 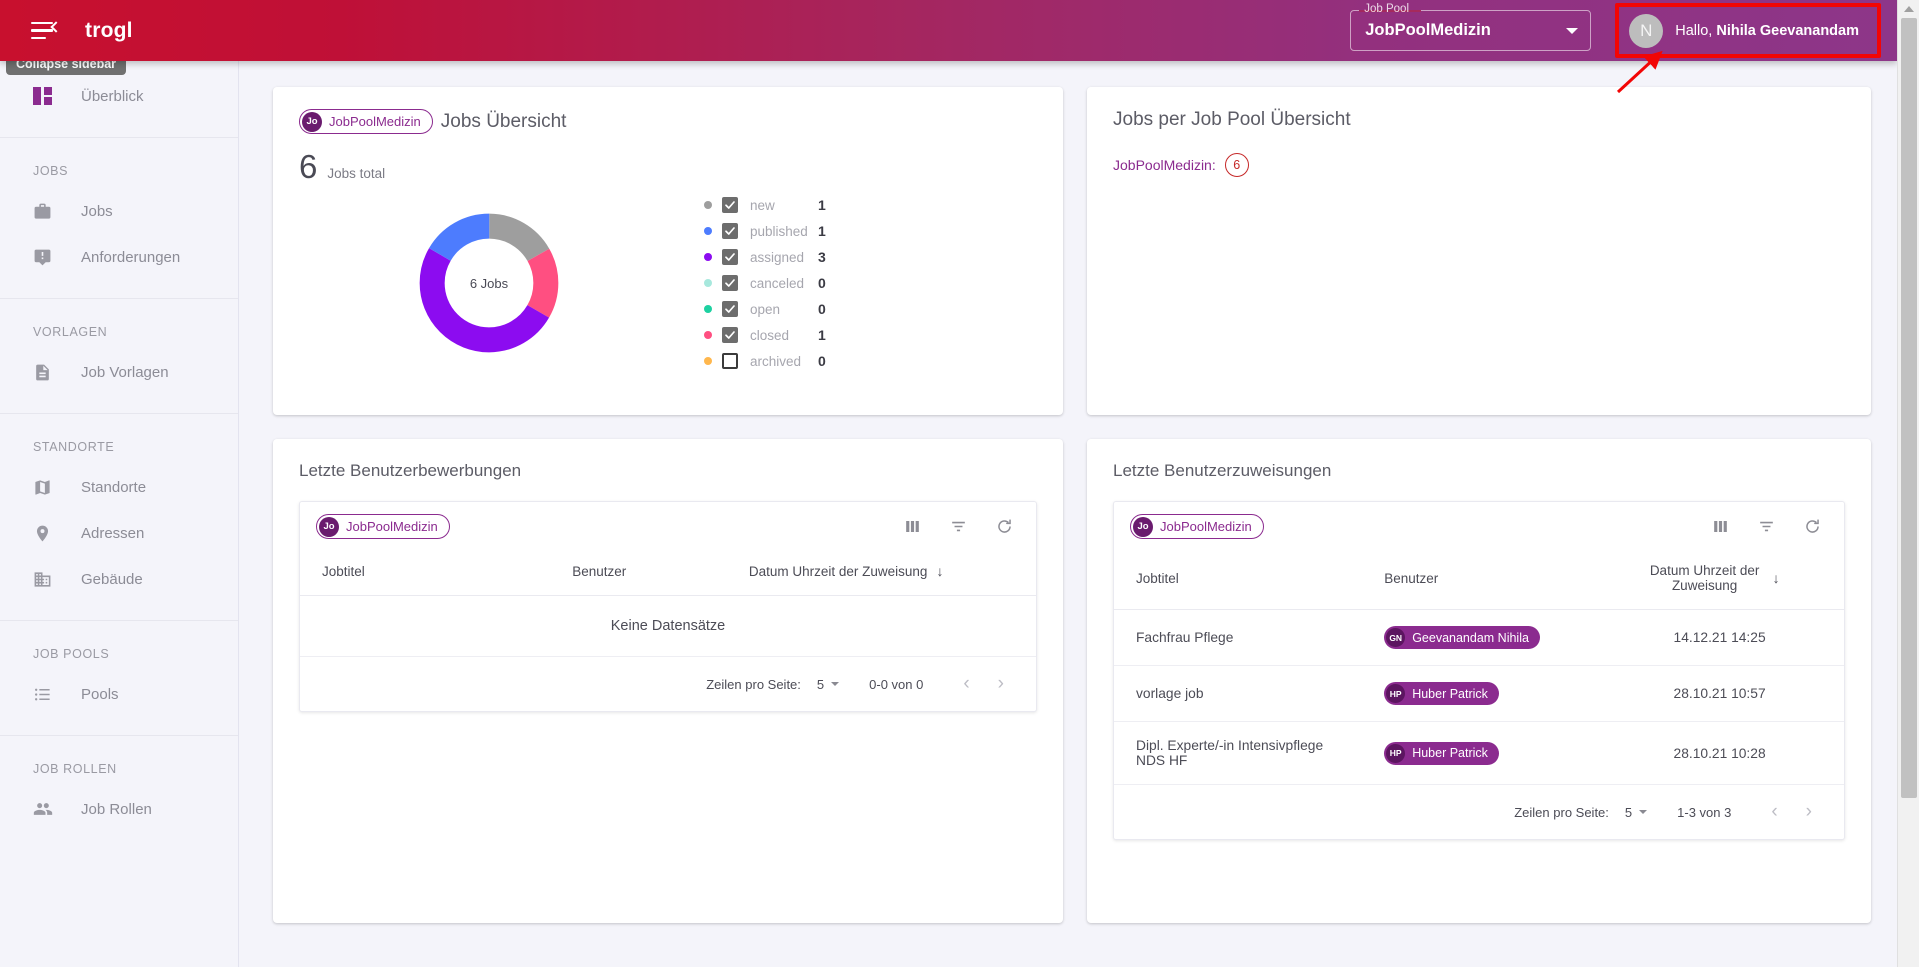 What do you see at coordinates (822, 257) in the screenshot?
I see `legend-value: 3` at bounding box center [822, 257].